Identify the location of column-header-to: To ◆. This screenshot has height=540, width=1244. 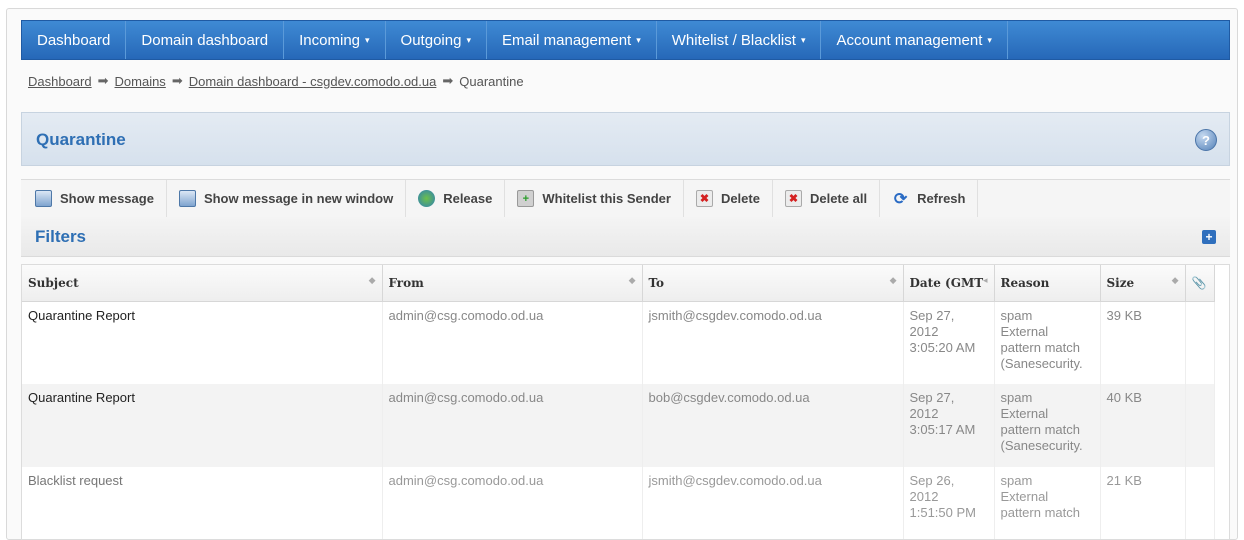
(773, 283).